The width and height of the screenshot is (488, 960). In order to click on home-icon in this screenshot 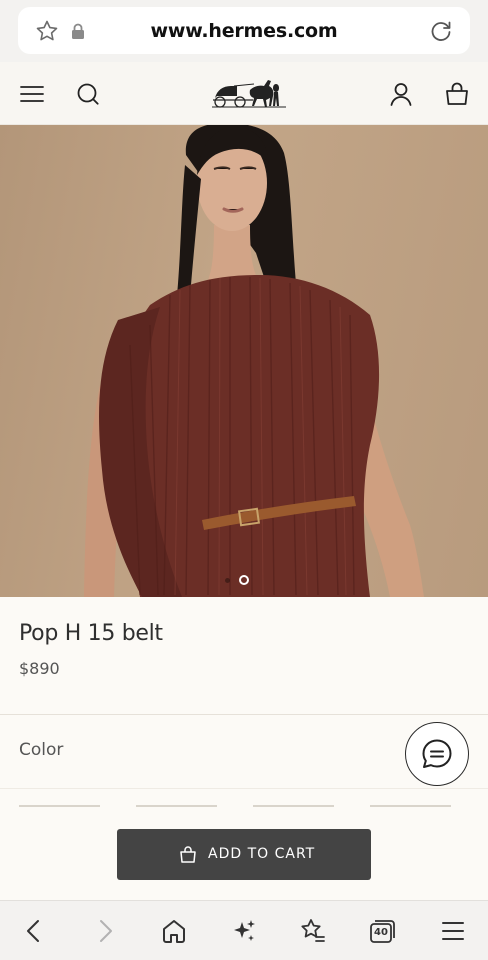, I will do `click(174, 931)`.